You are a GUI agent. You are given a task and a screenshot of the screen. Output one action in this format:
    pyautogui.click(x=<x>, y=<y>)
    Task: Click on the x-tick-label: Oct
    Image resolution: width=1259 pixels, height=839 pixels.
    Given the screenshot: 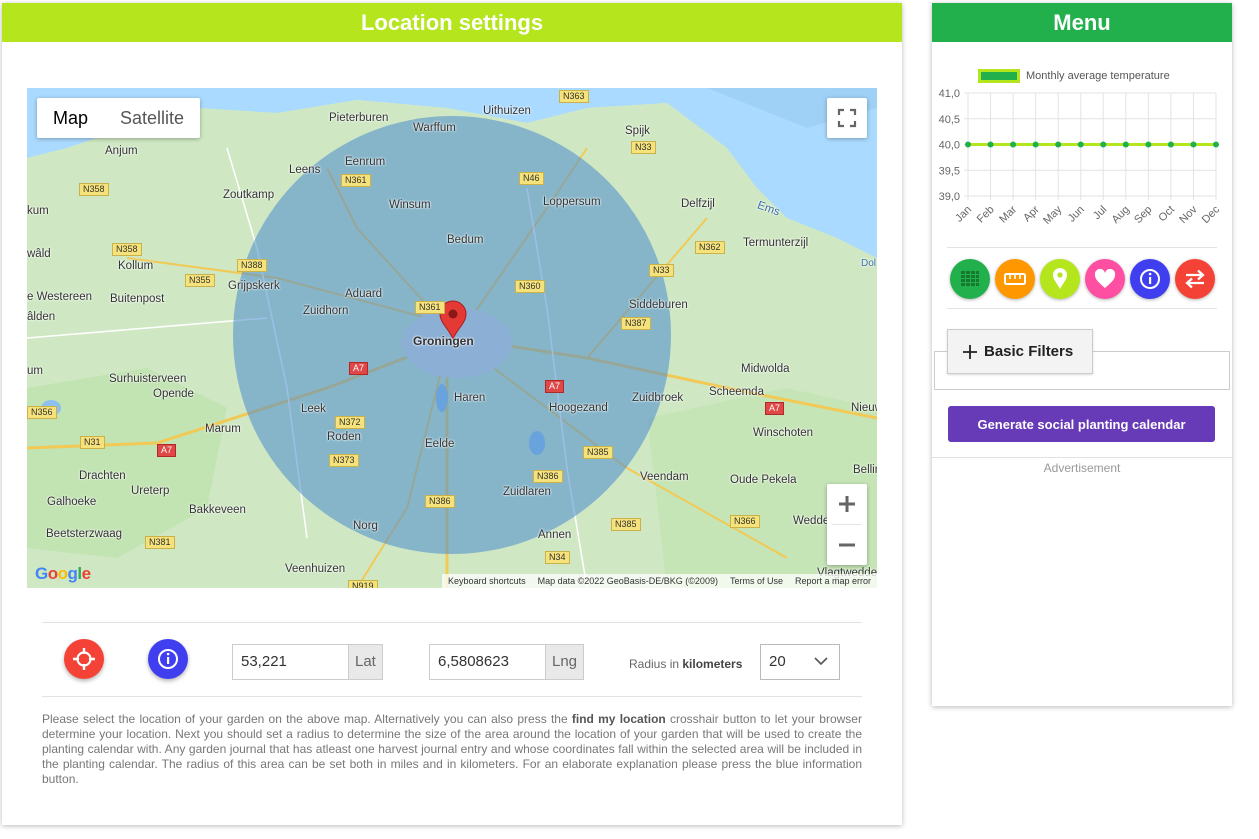 What is the action you would take?
    pyautogui.click(x=1166, y=214)
    